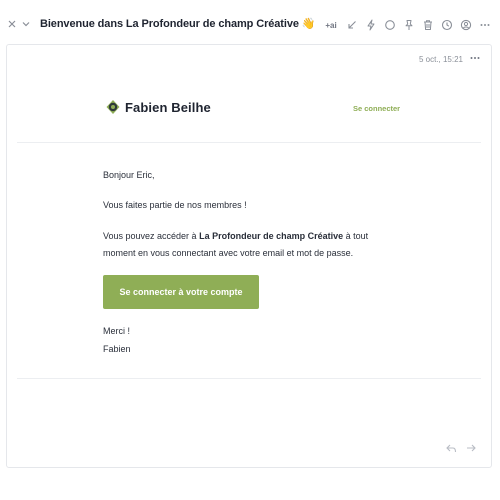 Image resolution: width=500 pixels, height=500 pixels. I want to click on thanks-text: Merci !, so click(116, 331).